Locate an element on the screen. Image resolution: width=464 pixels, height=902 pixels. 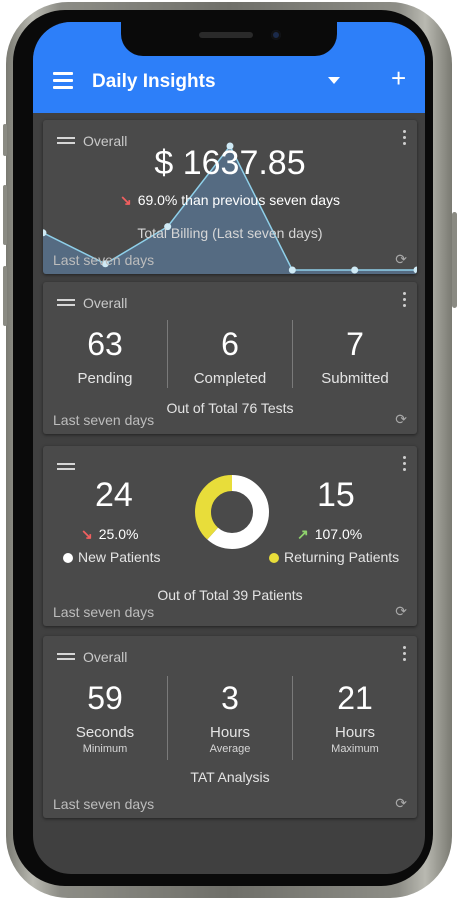
legend-label: Returning Patients is located at coordinates (342, 557).